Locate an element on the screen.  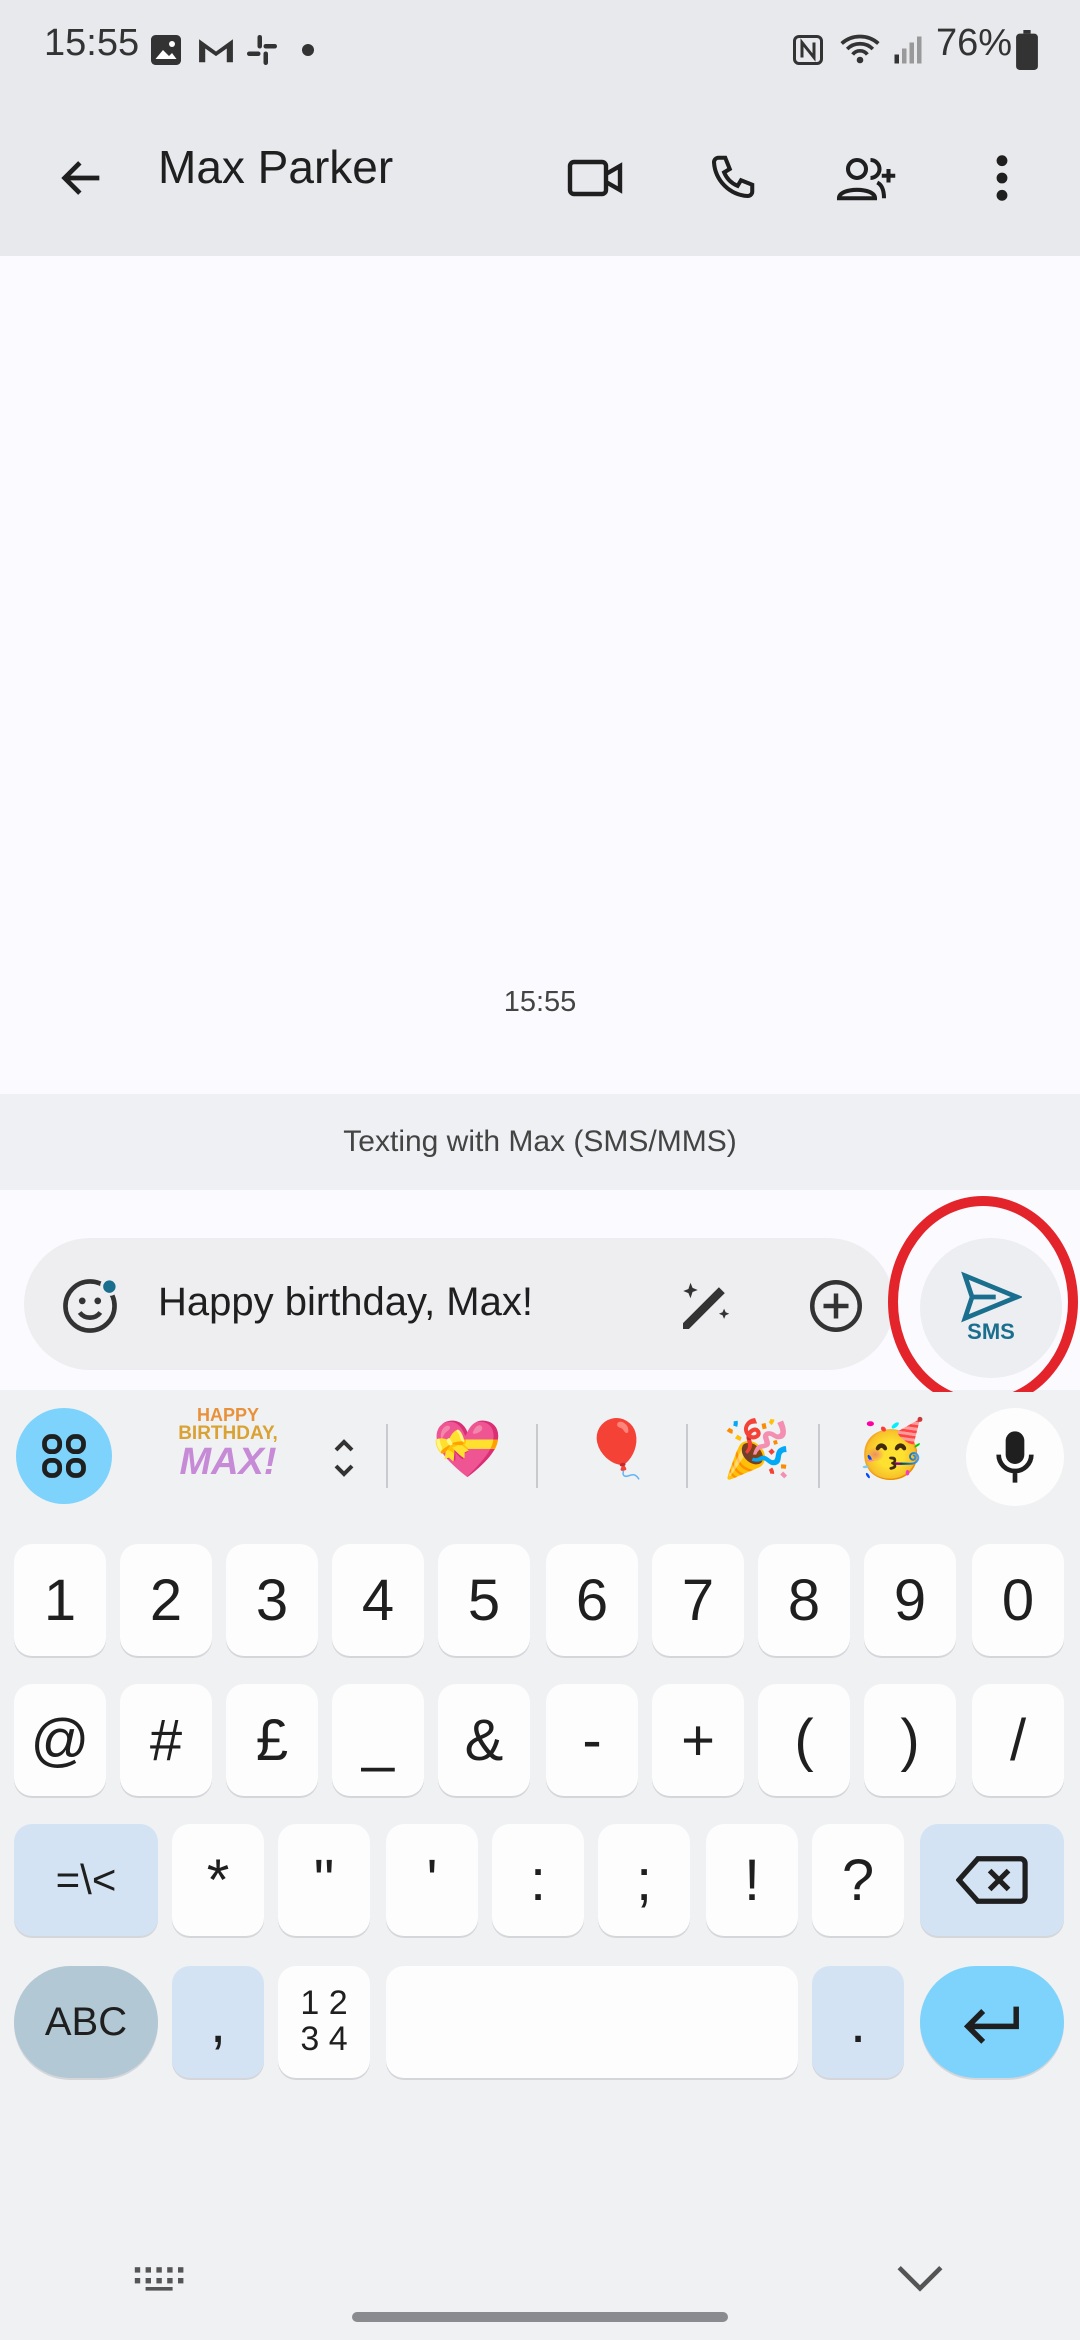
unfold-icon is located at coordinates (344, 1458).